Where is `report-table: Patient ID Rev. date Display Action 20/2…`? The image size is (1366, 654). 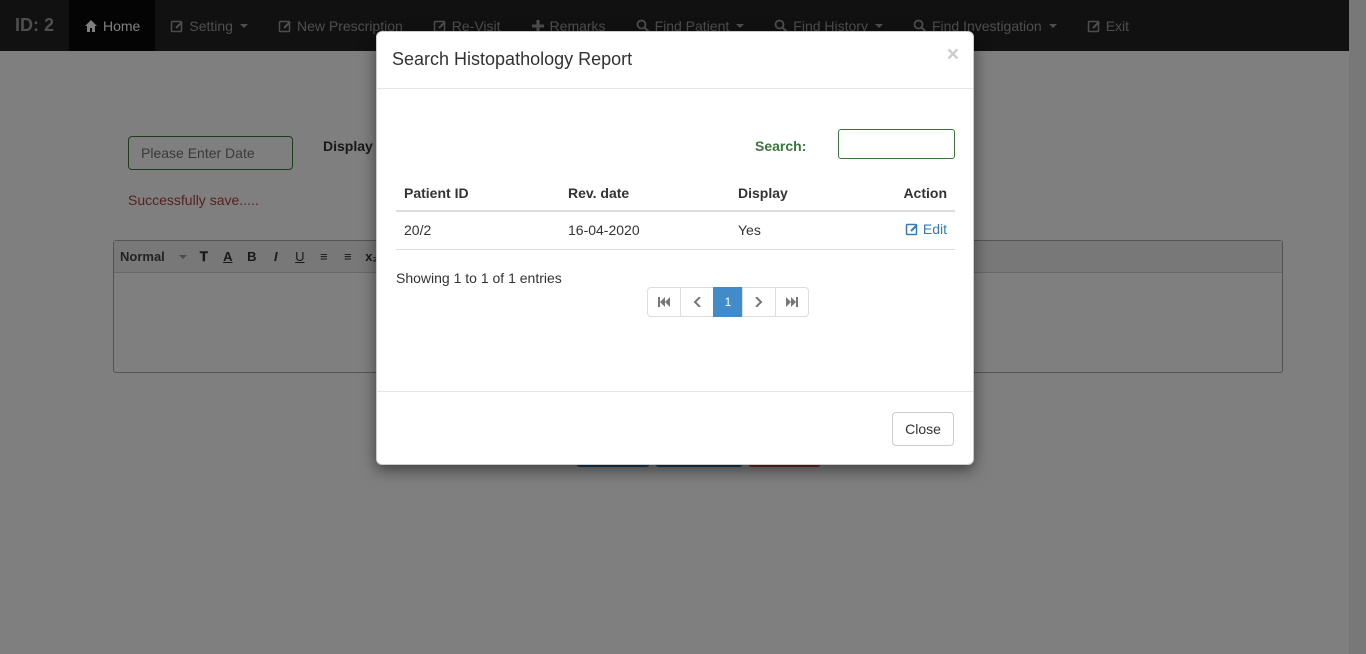 report-table: Patient ID Rev. date Display Action 20/2… is located at coordinates (675, 213).